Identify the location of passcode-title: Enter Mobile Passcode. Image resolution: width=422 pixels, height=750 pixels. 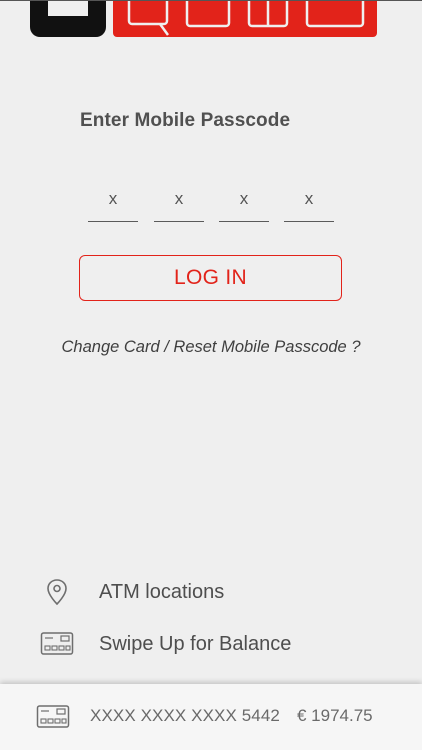
(185, 120).